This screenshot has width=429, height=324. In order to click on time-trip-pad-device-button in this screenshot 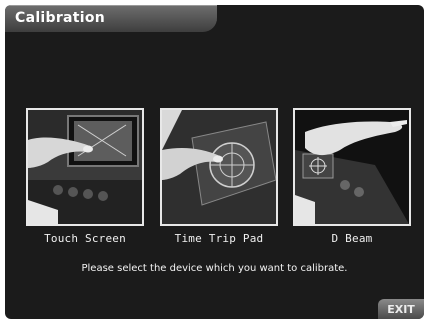, I will do `click(219, 167)`.